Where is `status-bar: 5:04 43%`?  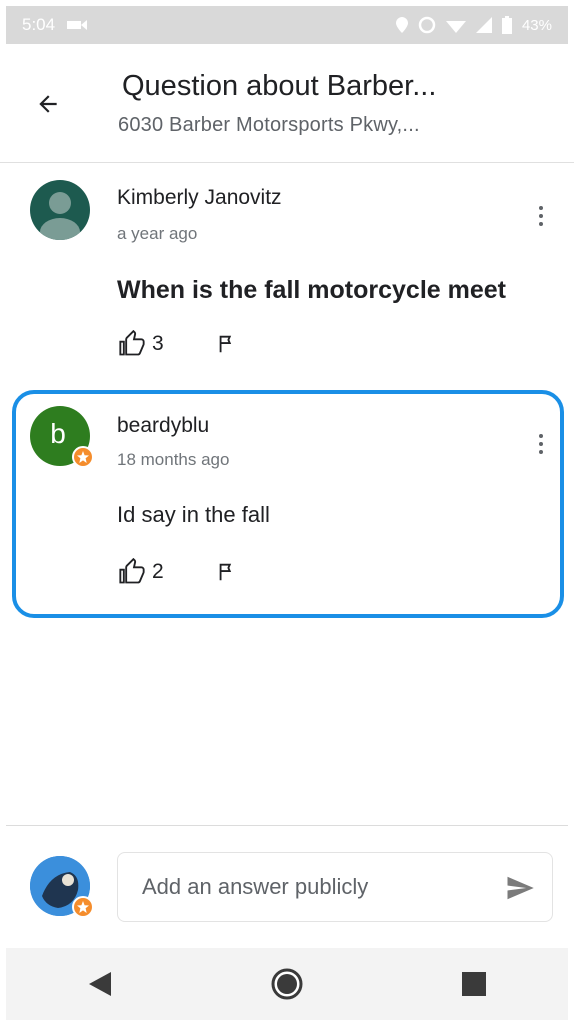
status-bar: 5:04 43% is located at coordinates (287, 25).